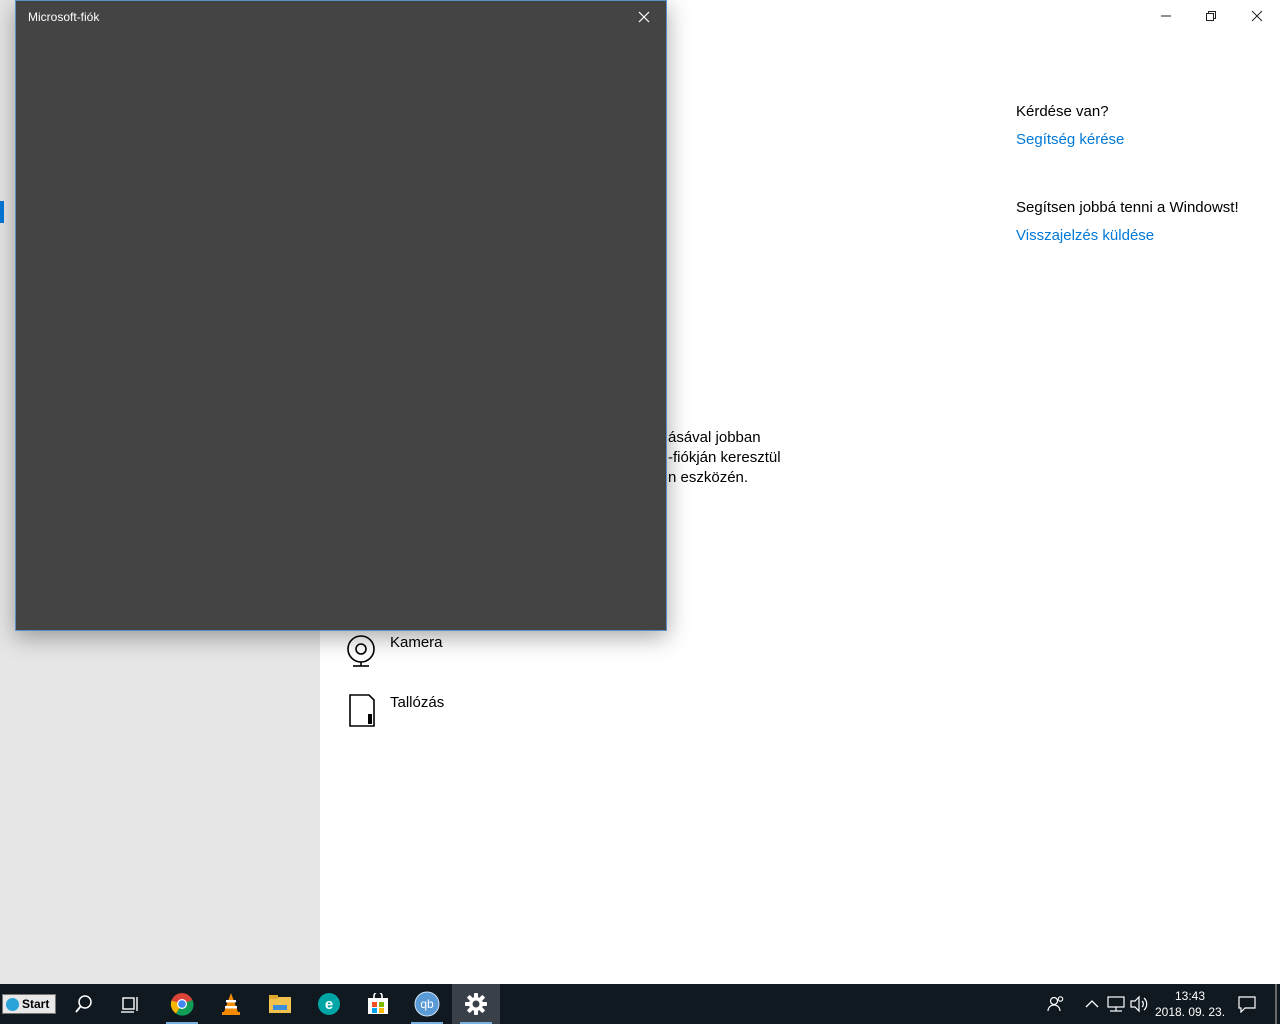  I want to click on store-taskbar-button, so click(378, 1004).